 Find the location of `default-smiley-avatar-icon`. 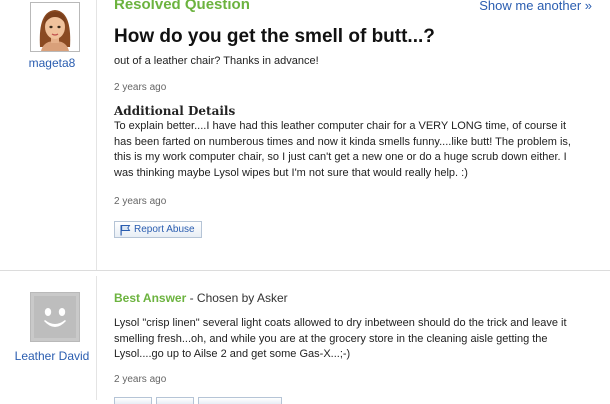

default-smiley-avatar-icon is located at coordinates (55, 317).